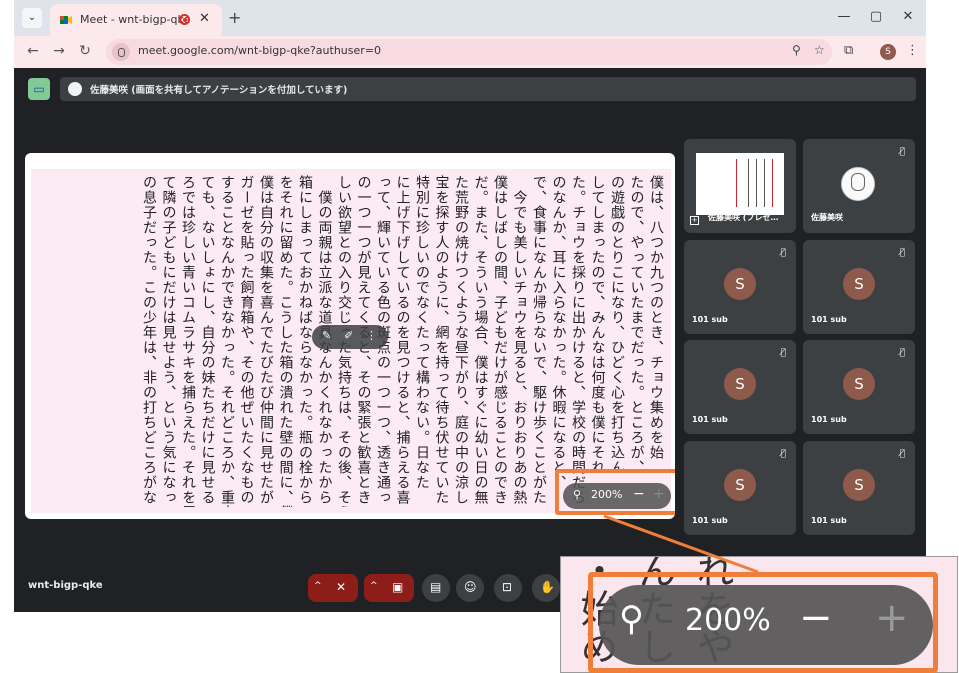 This screenshot has height=673, width=959. Describe the element at coordinates (121, 52) in the screenshot. I see `site-info-icon` at that location.